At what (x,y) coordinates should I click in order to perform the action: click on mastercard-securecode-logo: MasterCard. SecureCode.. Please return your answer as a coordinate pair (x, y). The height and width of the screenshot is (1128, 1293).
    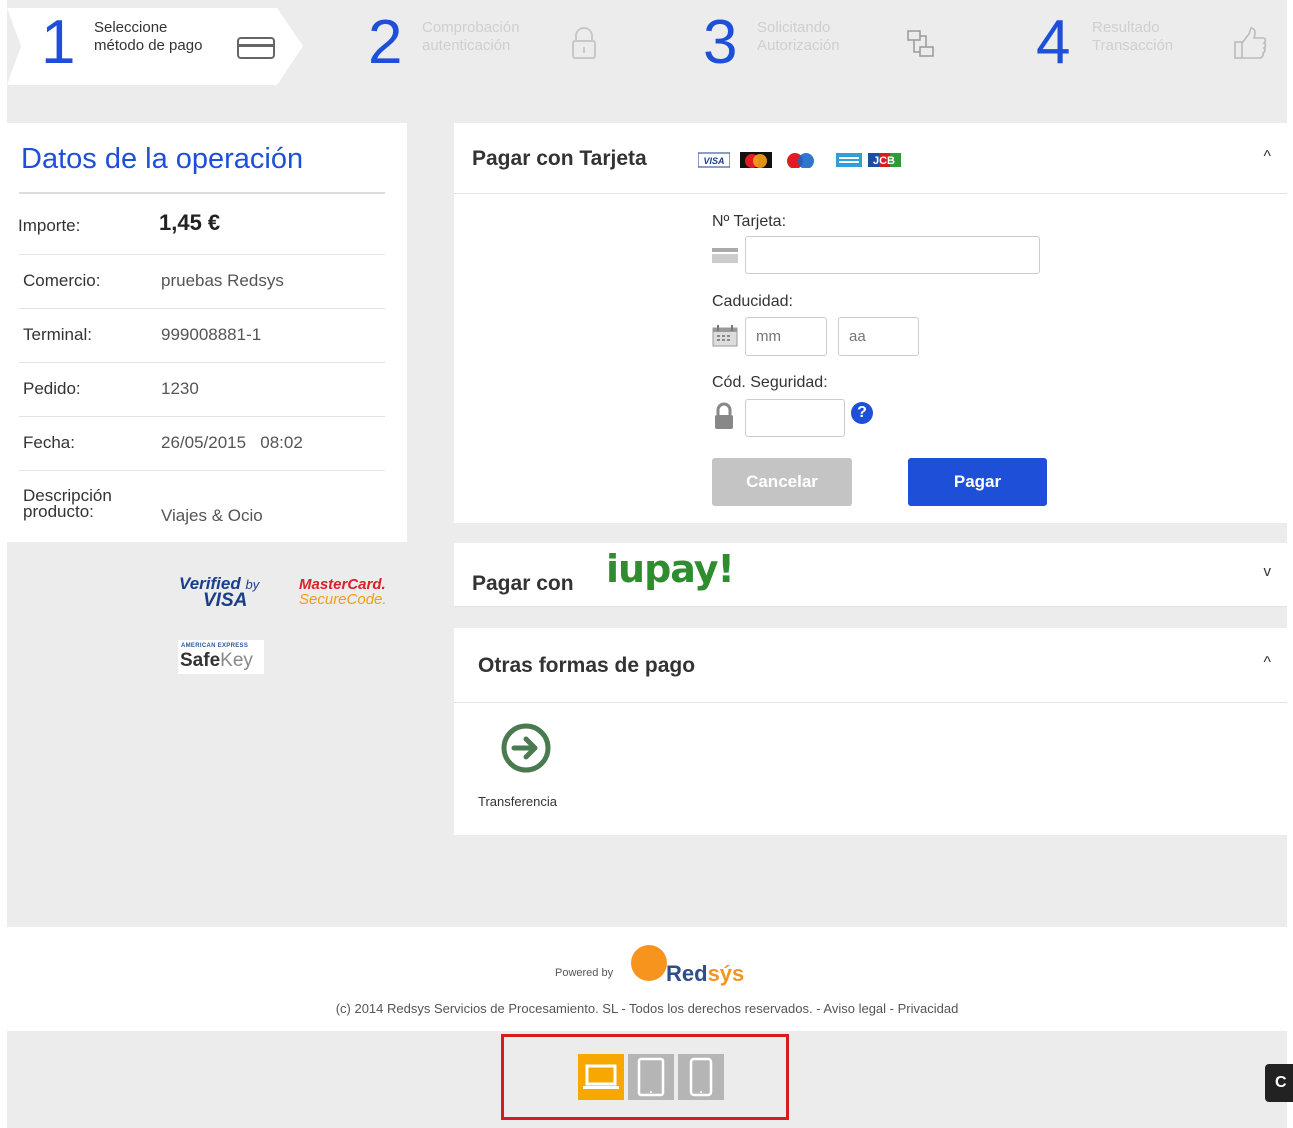
    Looking at the image, I should click on (343, 592).